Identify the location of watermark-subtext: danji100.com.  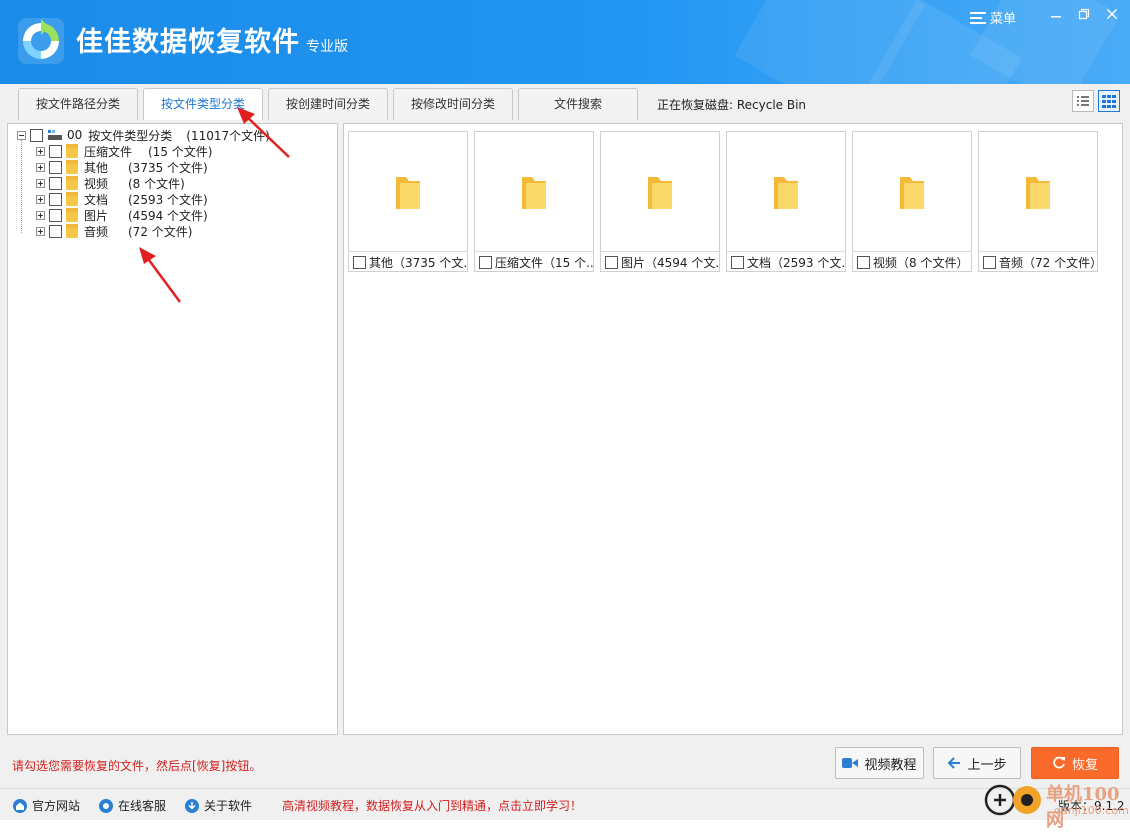
(1091, 810).